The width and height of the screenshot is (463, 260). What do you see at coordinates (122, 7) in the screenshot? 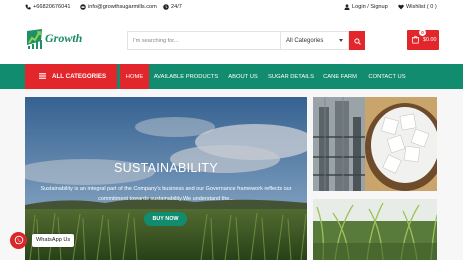
I see `email-address: info@growthsugarmills.com` at bounding box center [122, 7].